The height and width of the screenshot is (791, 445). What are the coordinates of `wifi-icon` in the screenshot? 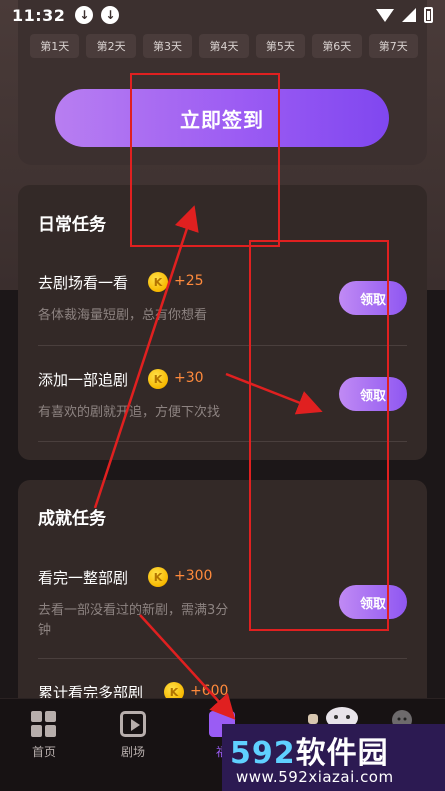 It's located at (385, 15).